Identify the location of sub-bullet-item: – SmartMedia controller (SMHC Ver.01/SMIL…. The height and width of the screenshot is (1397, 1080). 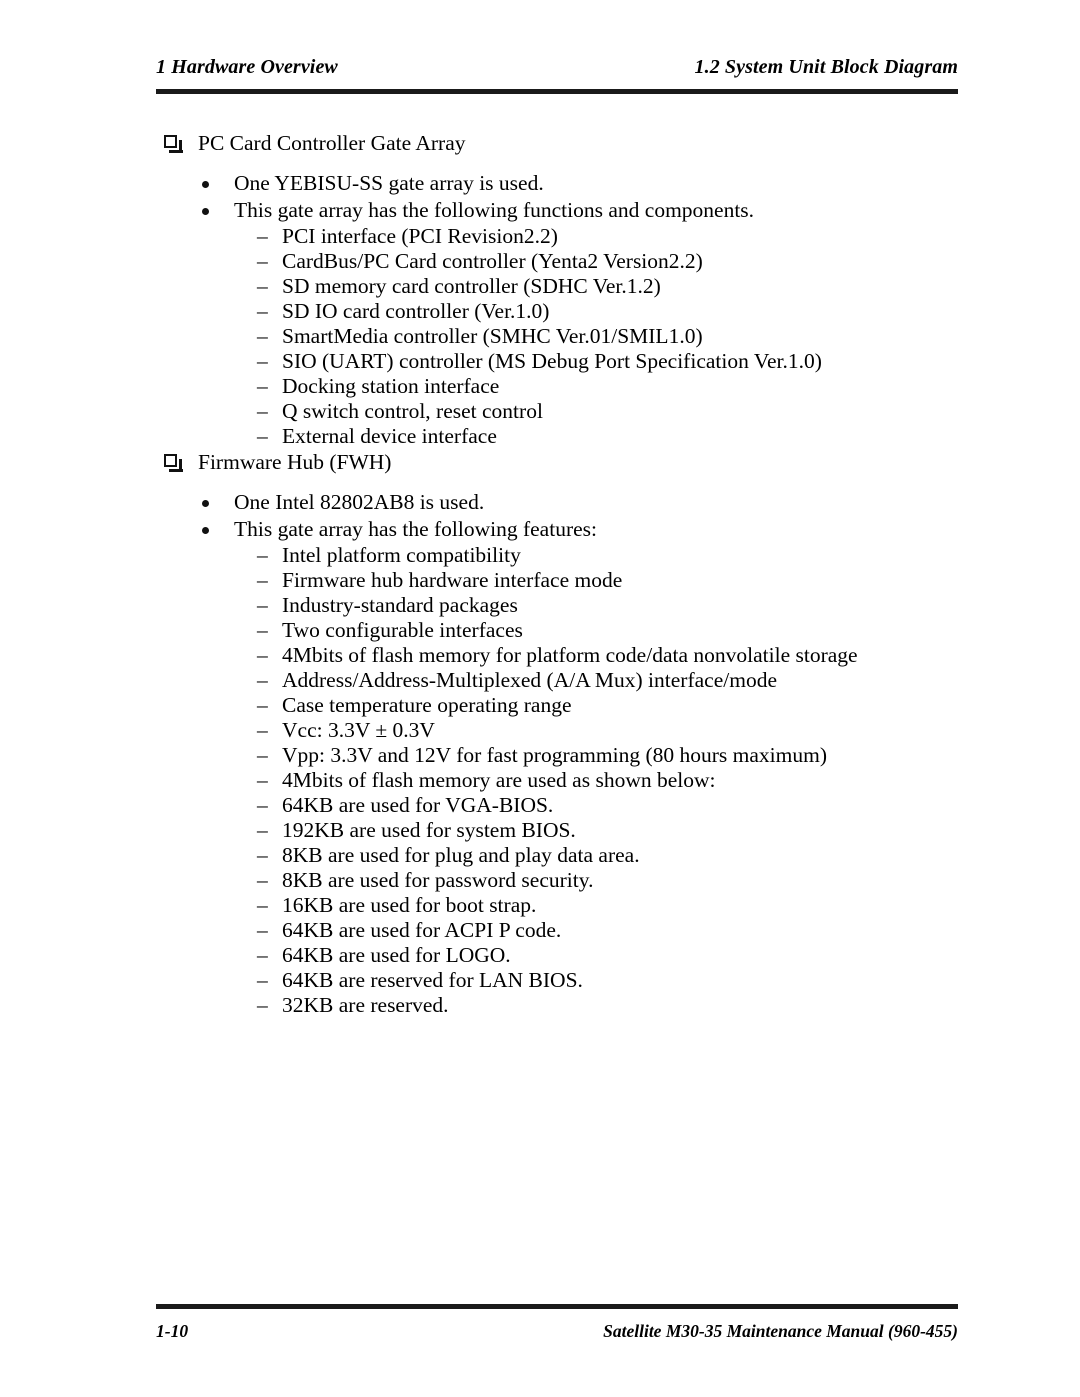
(596, 336).